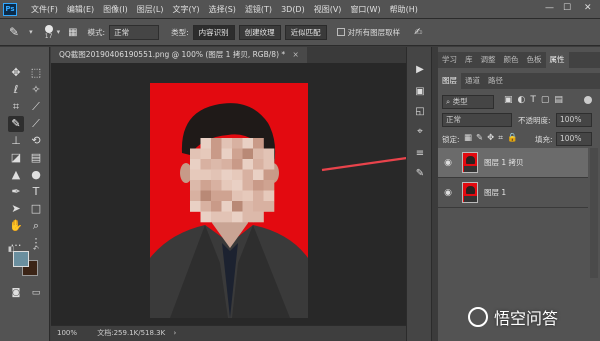  I want to click on layer-filter-icons: ▣◐T▢▤, so click(536, 100).